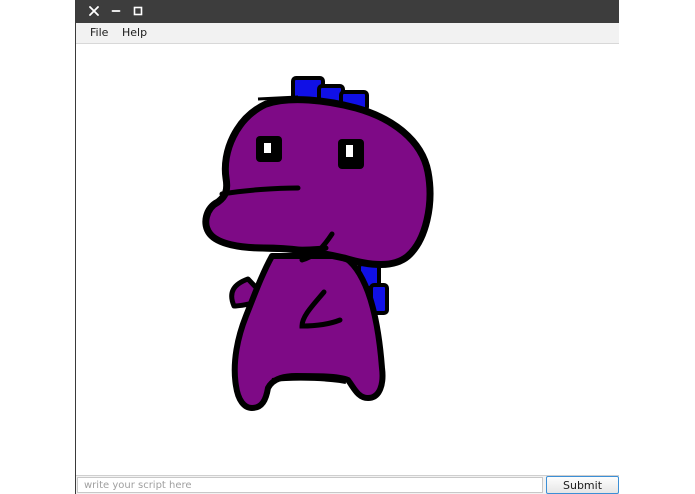 Image resolution: width=695 pixels, height=494 pixels. Describe the element at coordinates (308, 332) in the screenshot. I see `body` at that location.